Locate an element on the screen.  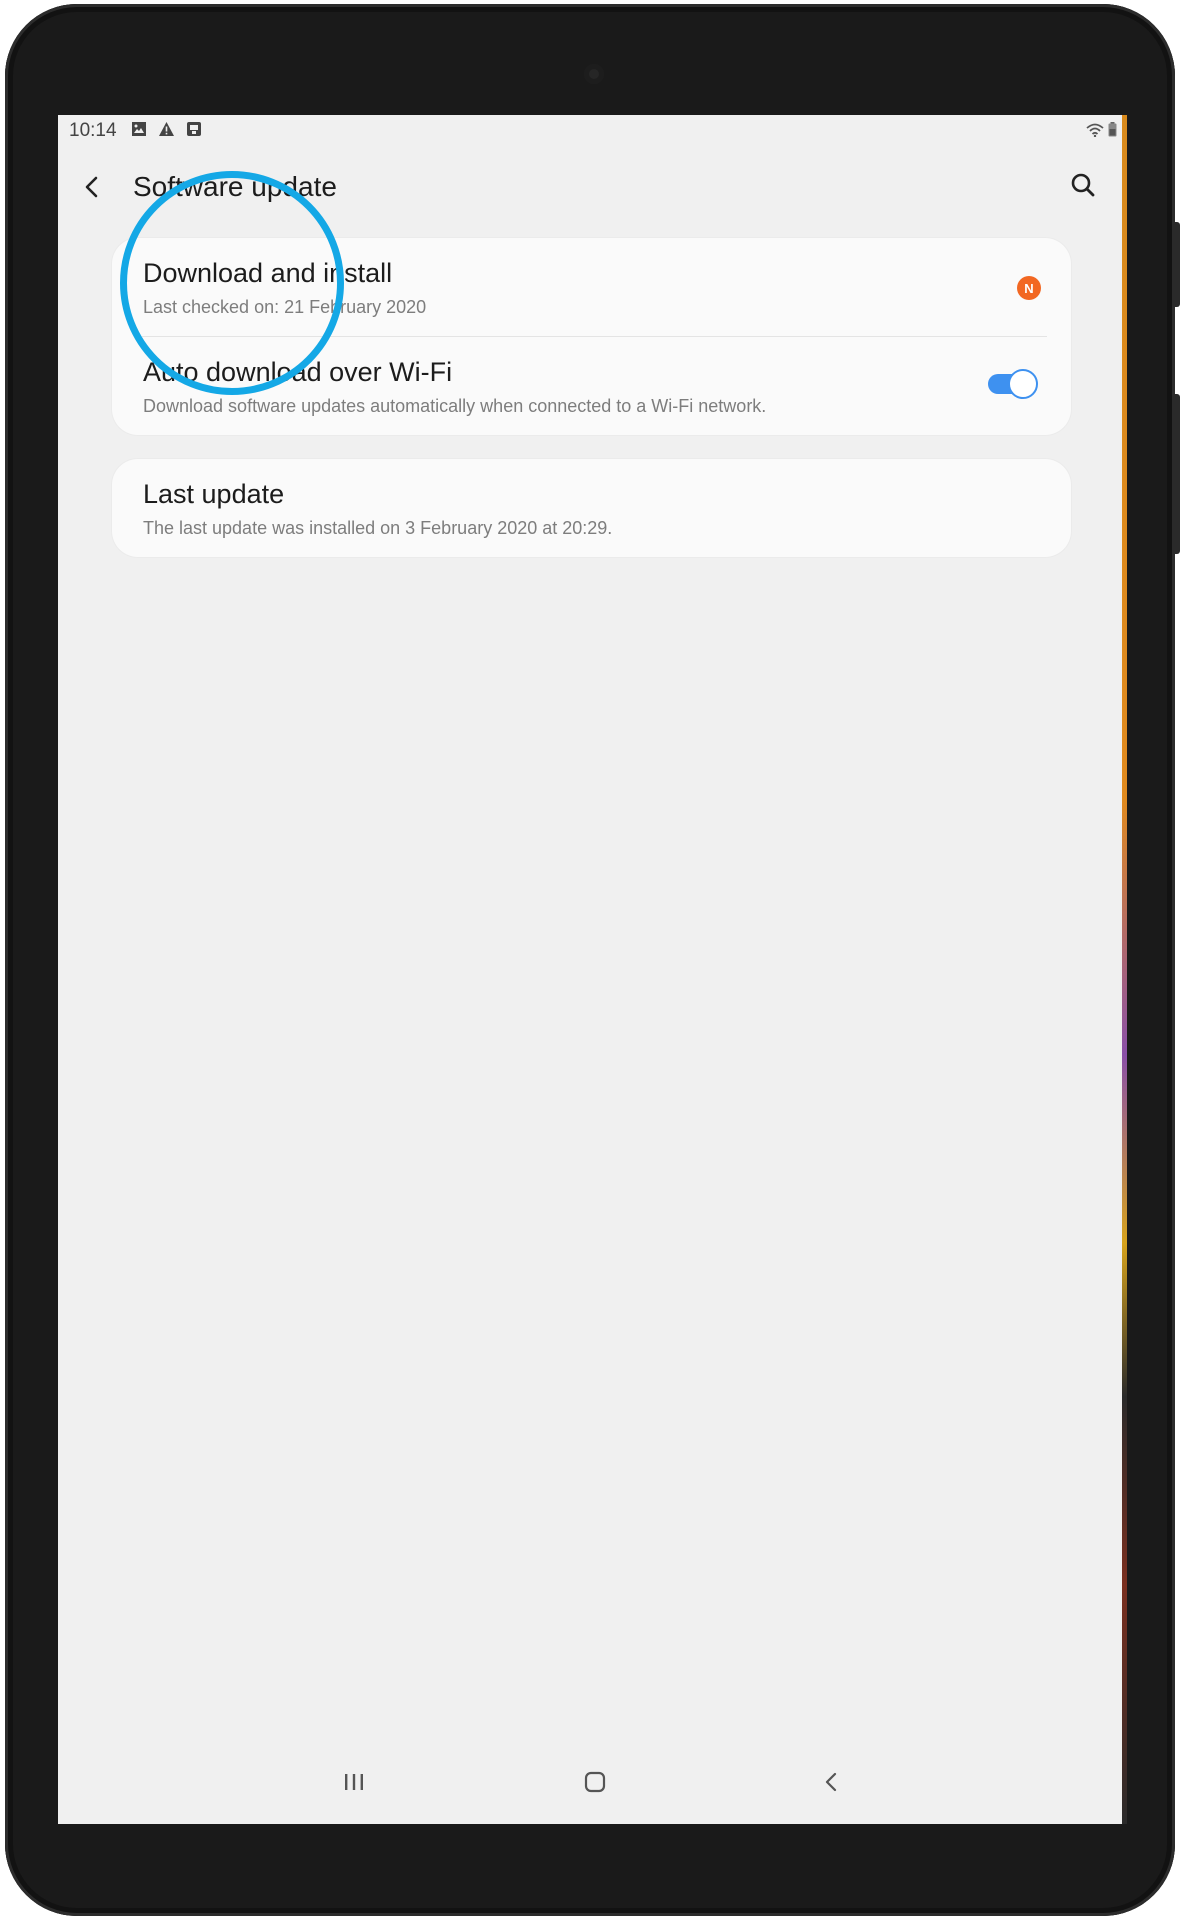
front-camera is located at coordinates (594, 74).